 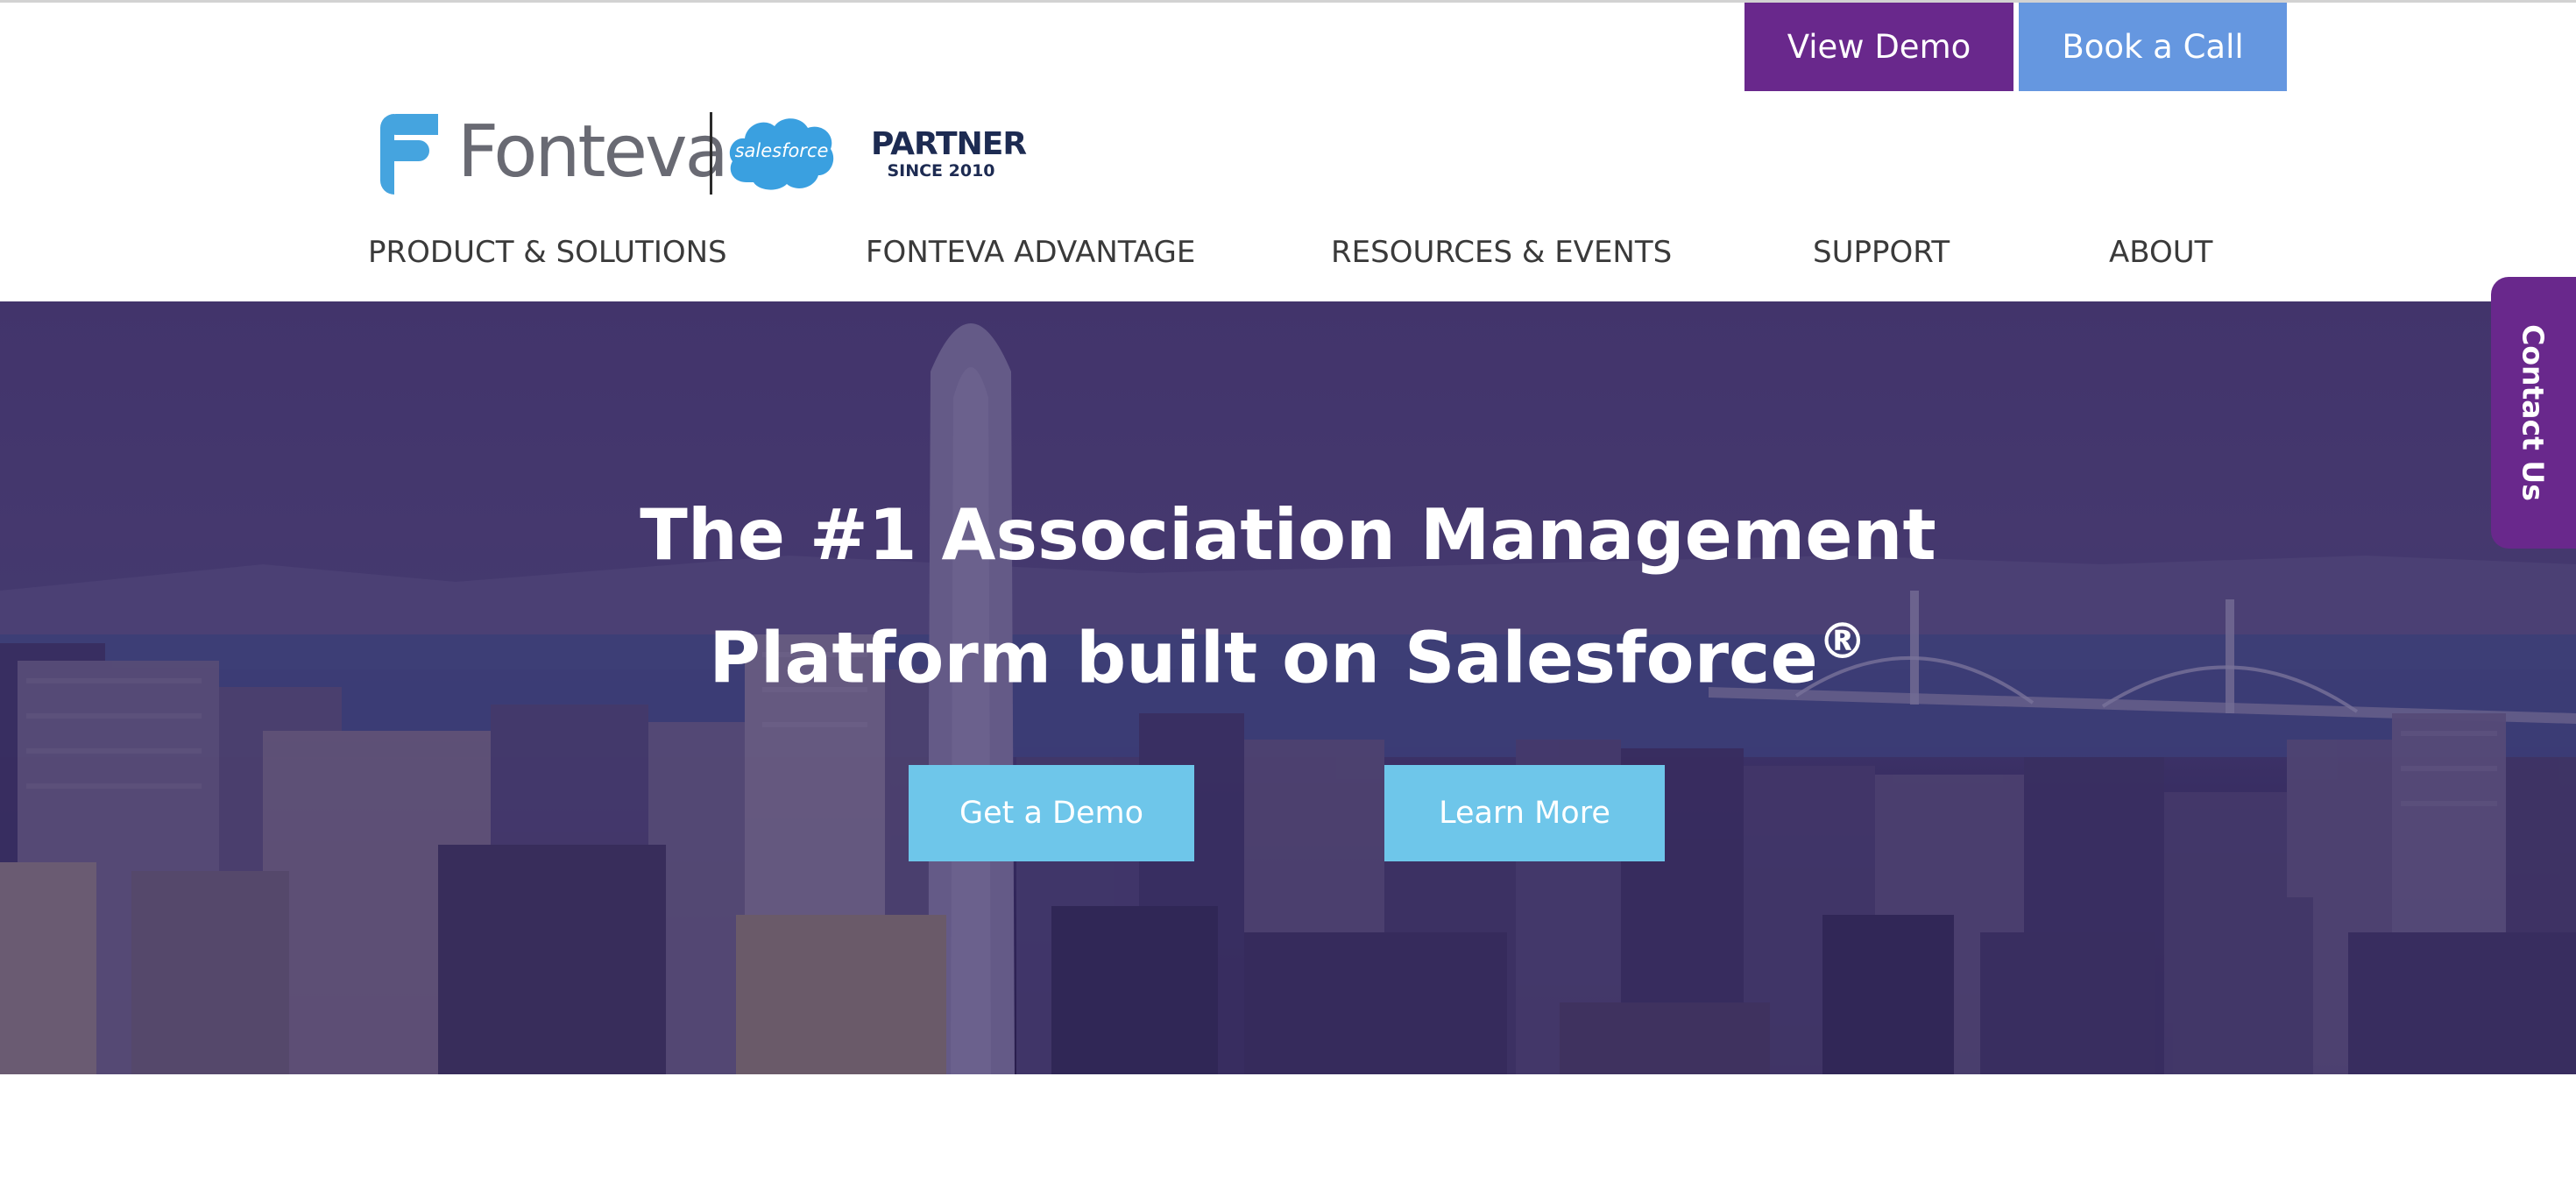 What do you see at coordinates (1030, 253) in the screenshot?
I see `nav-item-fonteva-advantage: FONTEVA ADVANTAGE` at bounding box center [1030, 253].